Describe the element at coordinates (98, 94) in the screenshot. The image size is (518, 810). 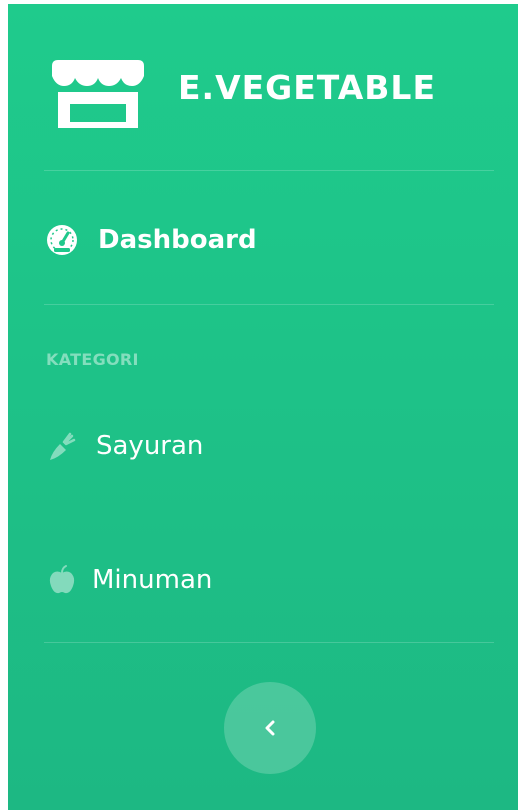
I see `store-icon` at that location.